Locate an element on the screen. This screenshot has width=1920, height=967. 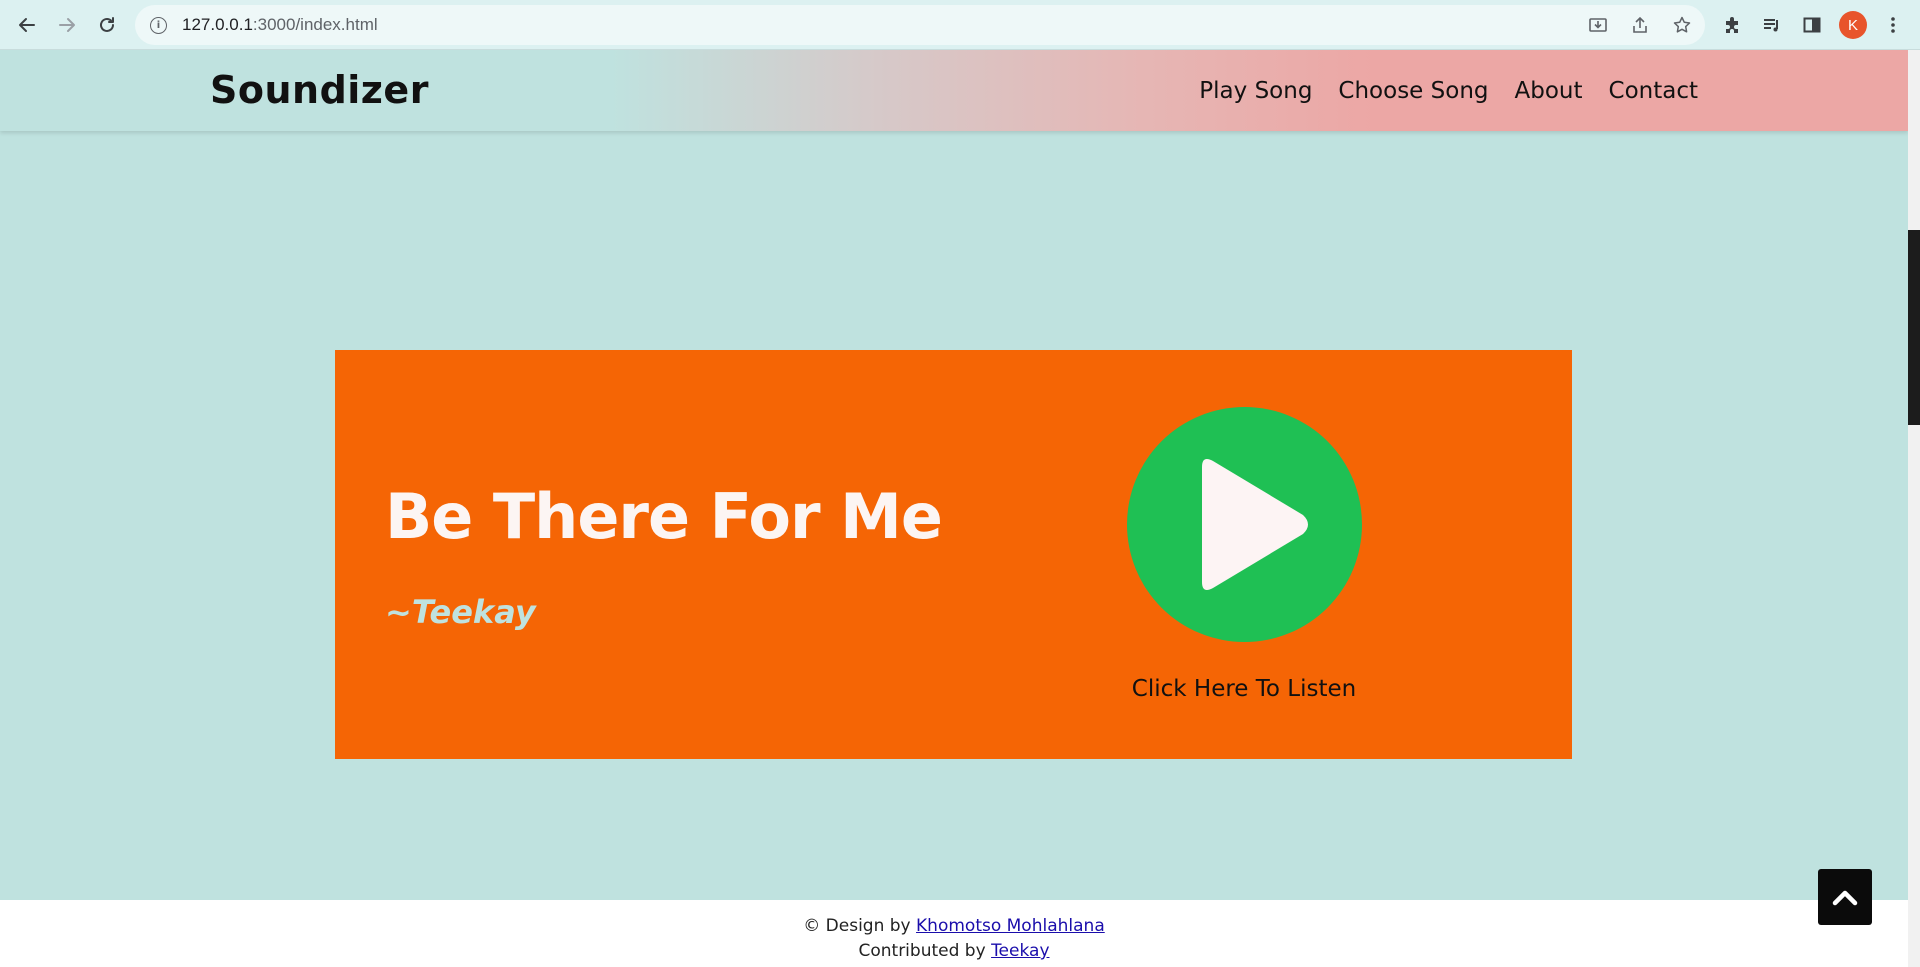
scroll-to-top-button is located at coordinates (1845, 897).